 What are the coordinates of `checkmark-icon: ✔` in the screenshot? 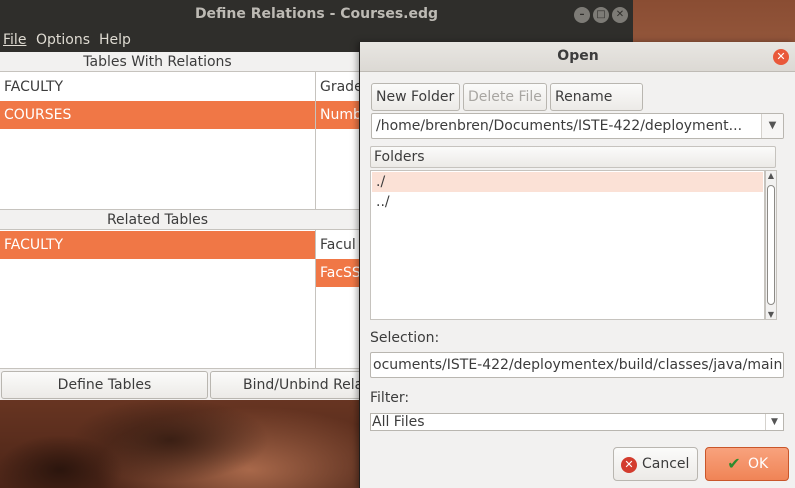 It's located at (734, 463).